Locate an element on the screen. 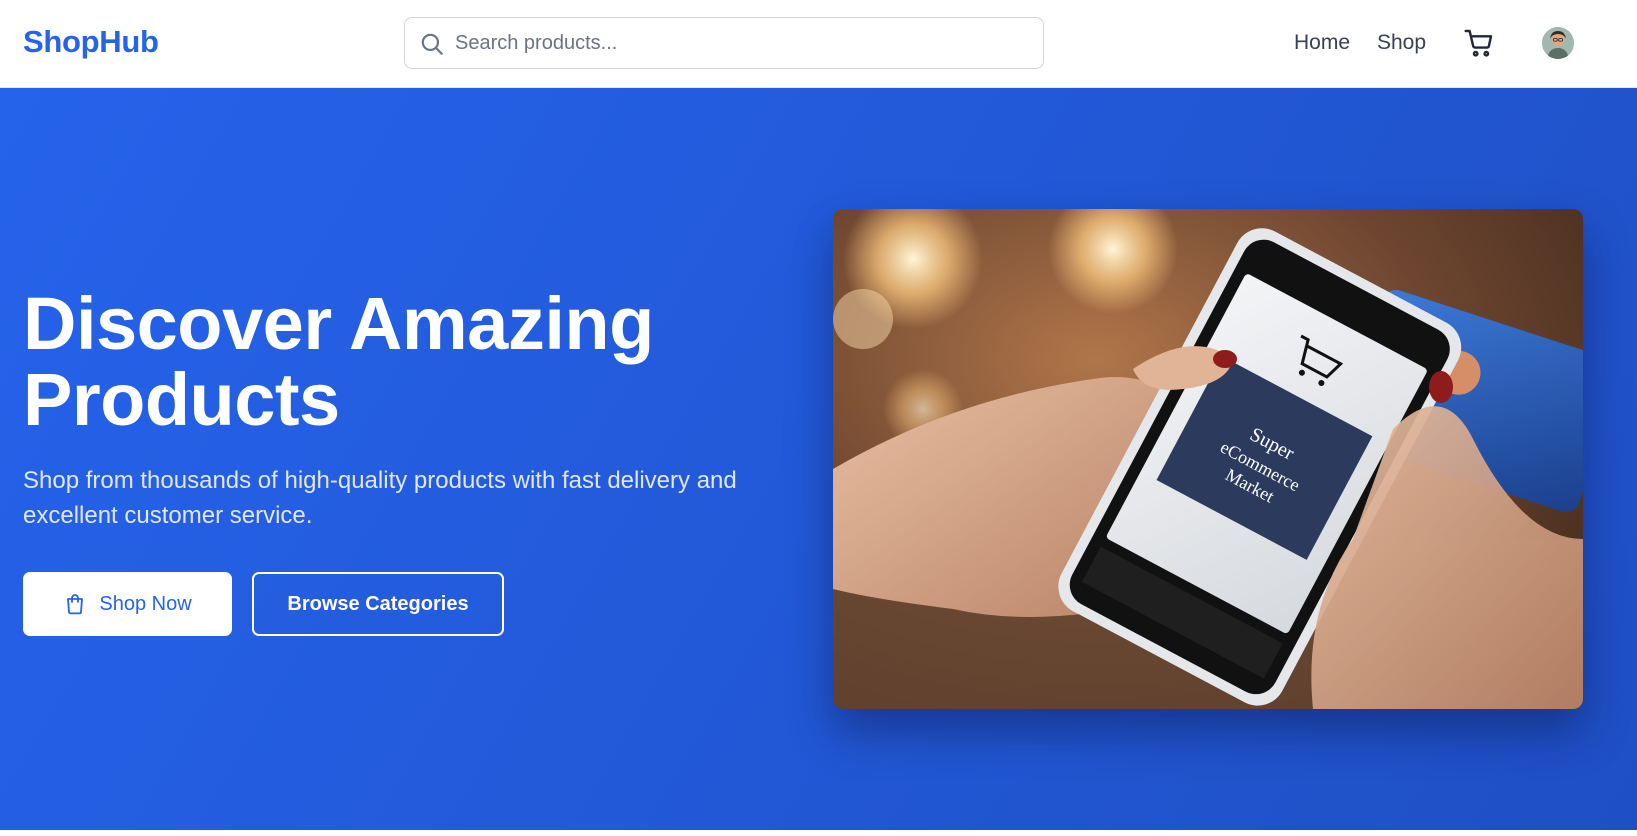 The width and height of the screenshot is (1637, 836). shop-now-button: Shop Now is located at coordinates (127, 604).